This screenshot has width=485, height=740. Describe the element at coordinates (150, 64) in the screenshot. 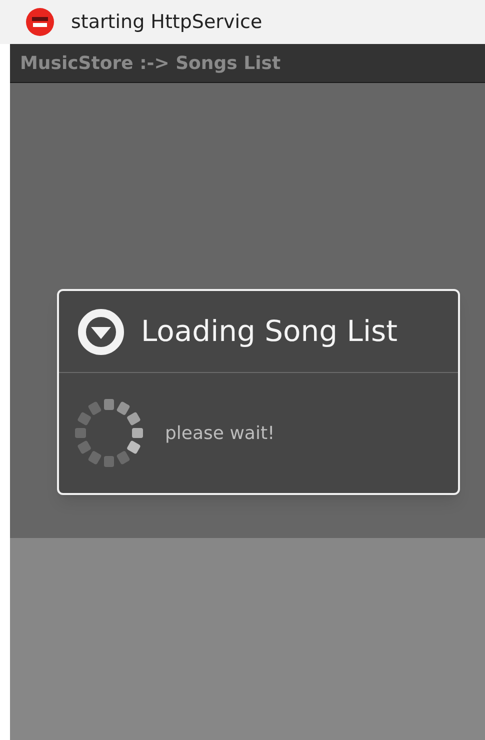

I see `window-title: MusicStore :-> Songs List` at that location.